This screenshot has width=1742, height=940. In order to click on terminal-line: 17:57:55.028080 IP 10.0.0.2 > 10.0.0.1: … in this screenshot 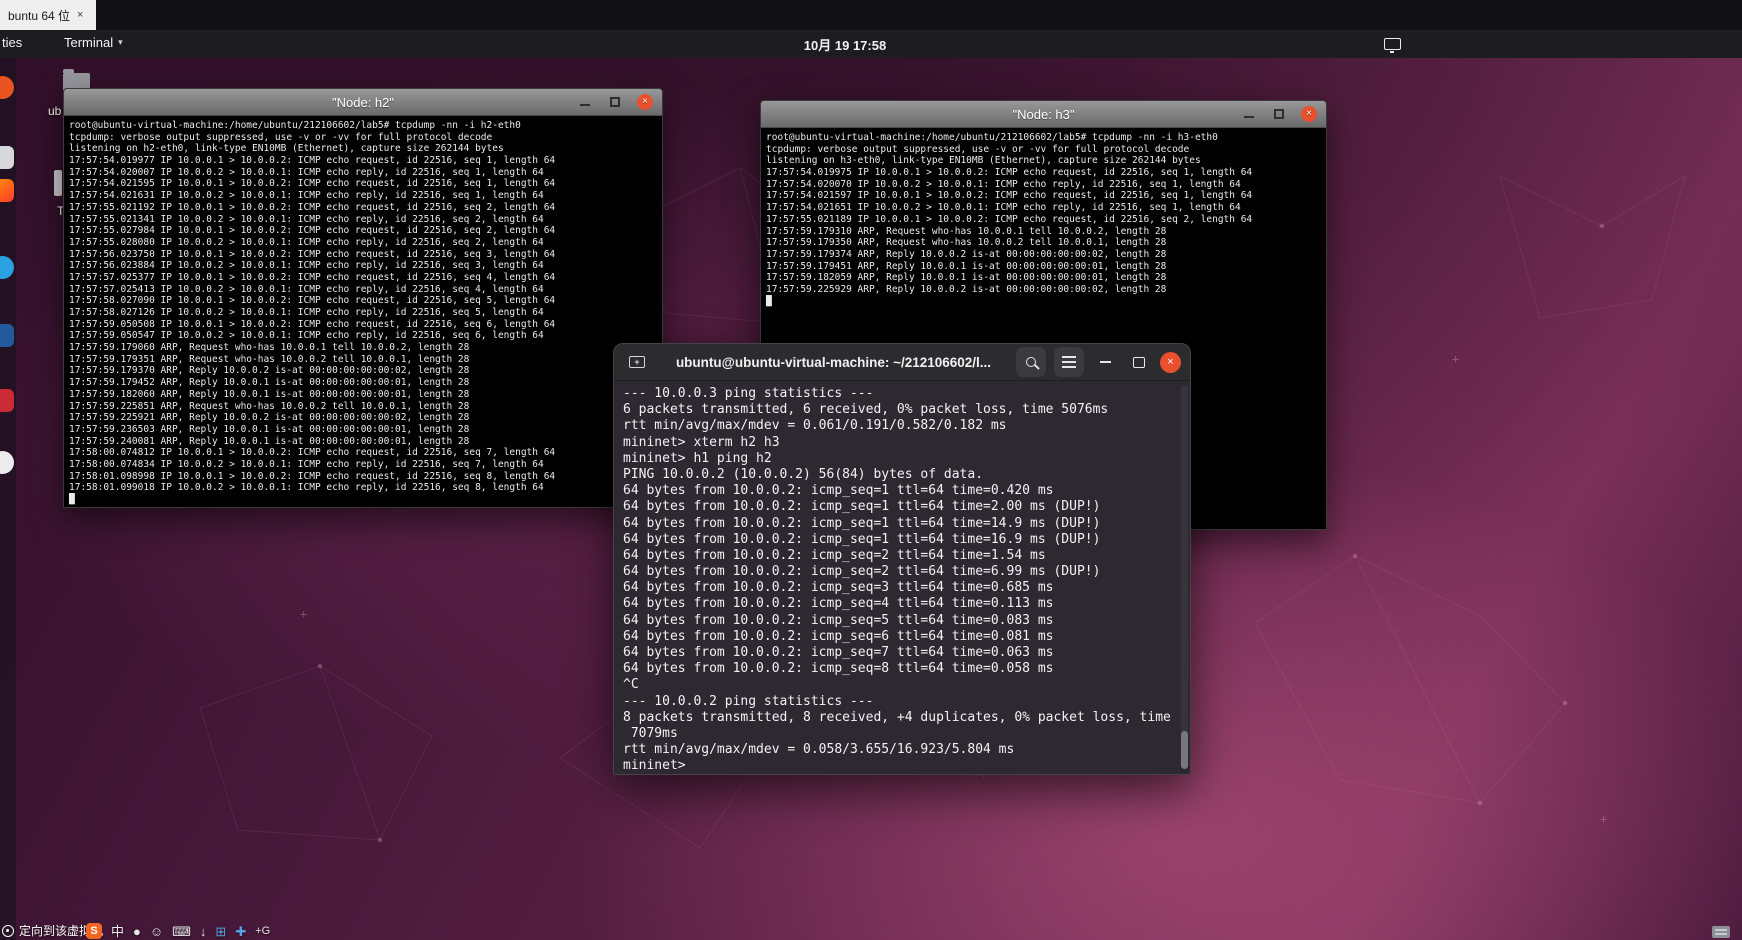, I will do `click(306, 242)`.